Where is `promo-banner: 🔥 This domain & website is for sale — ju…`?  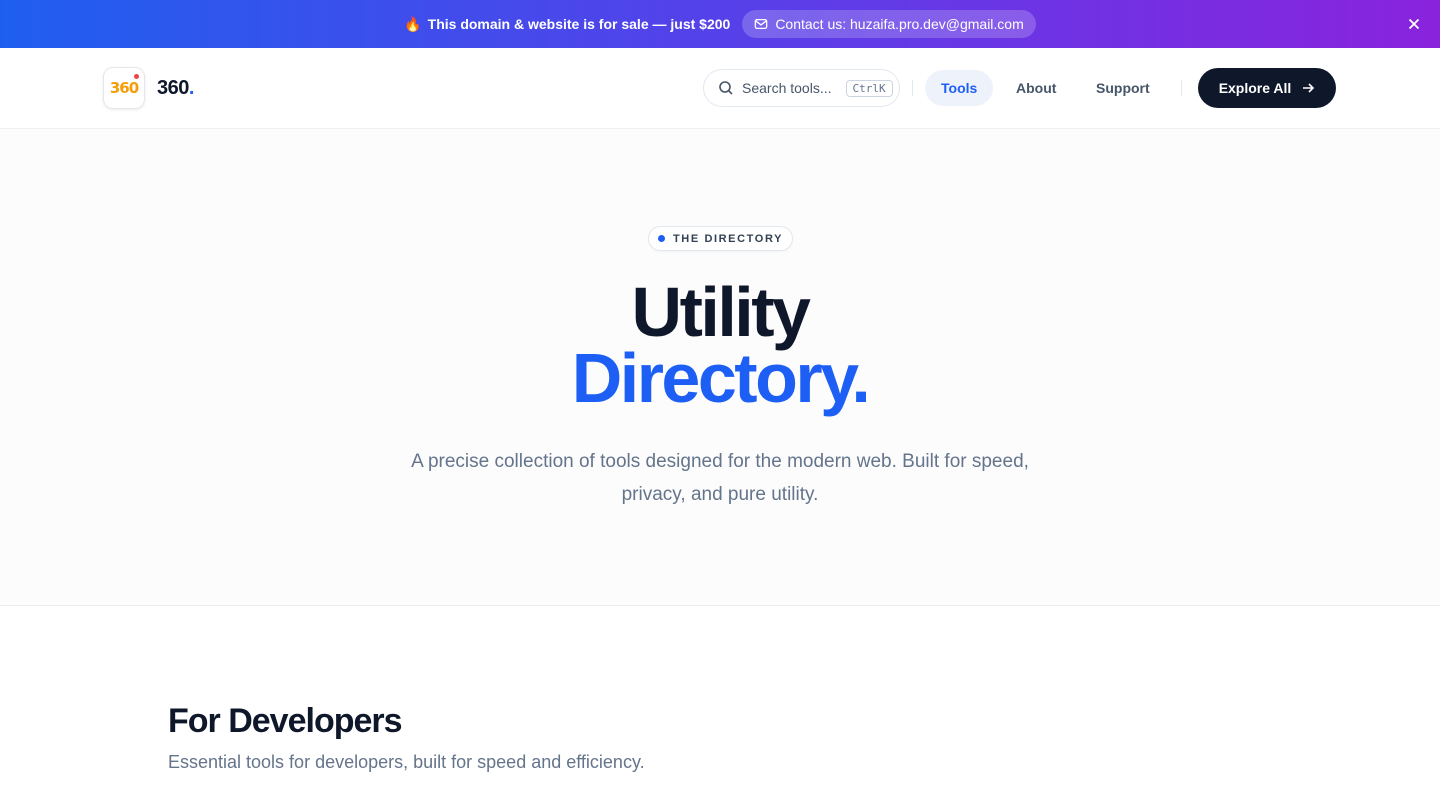 promo-banner: 🔥 This domain & website is for sale — ju… is located at coordinates (720, 24).